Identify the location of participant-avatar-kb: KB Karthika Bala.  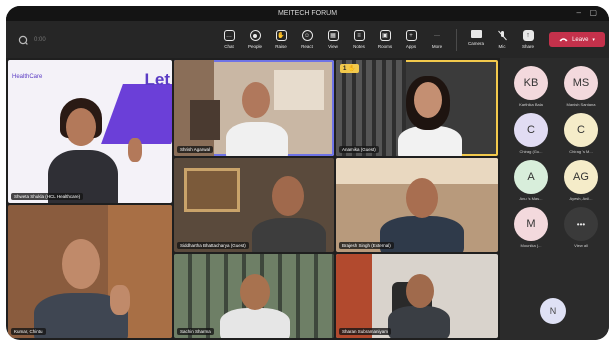
(531, 86).